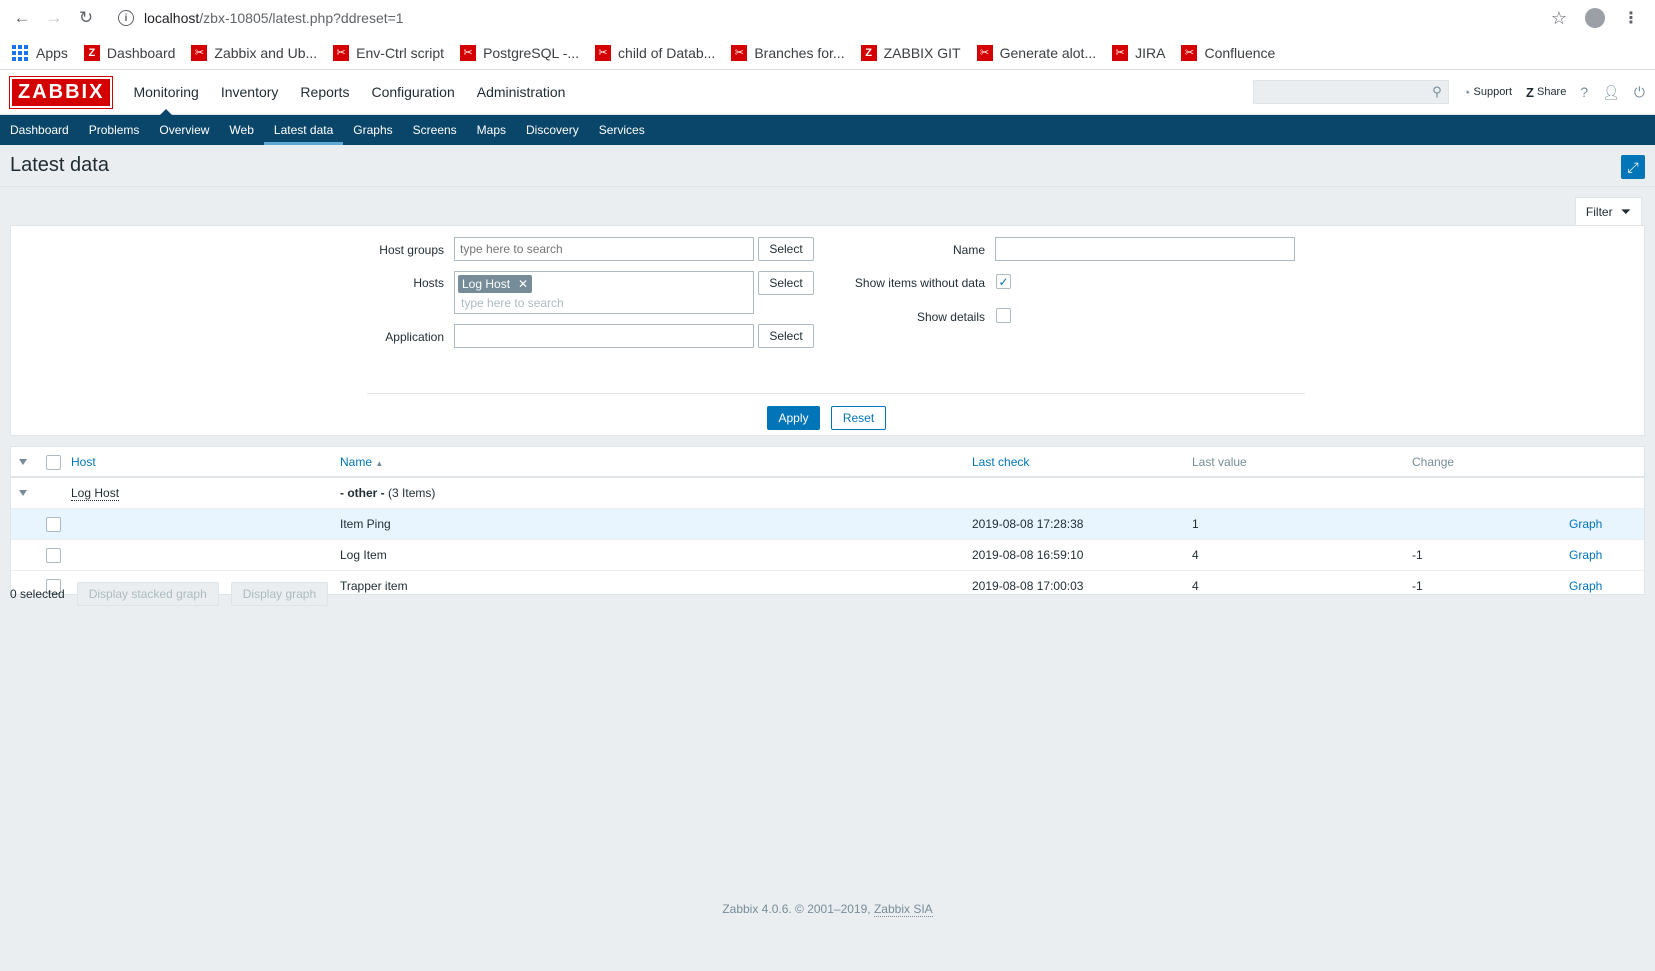 This screenshot has height=971, width=1655. What do you see at coordinates (827, 555) in the screenshot?
I see `table-row: Log Item 2019-08-08 16:59:10 4 -1 Graph` at bounding box center [827, 555].